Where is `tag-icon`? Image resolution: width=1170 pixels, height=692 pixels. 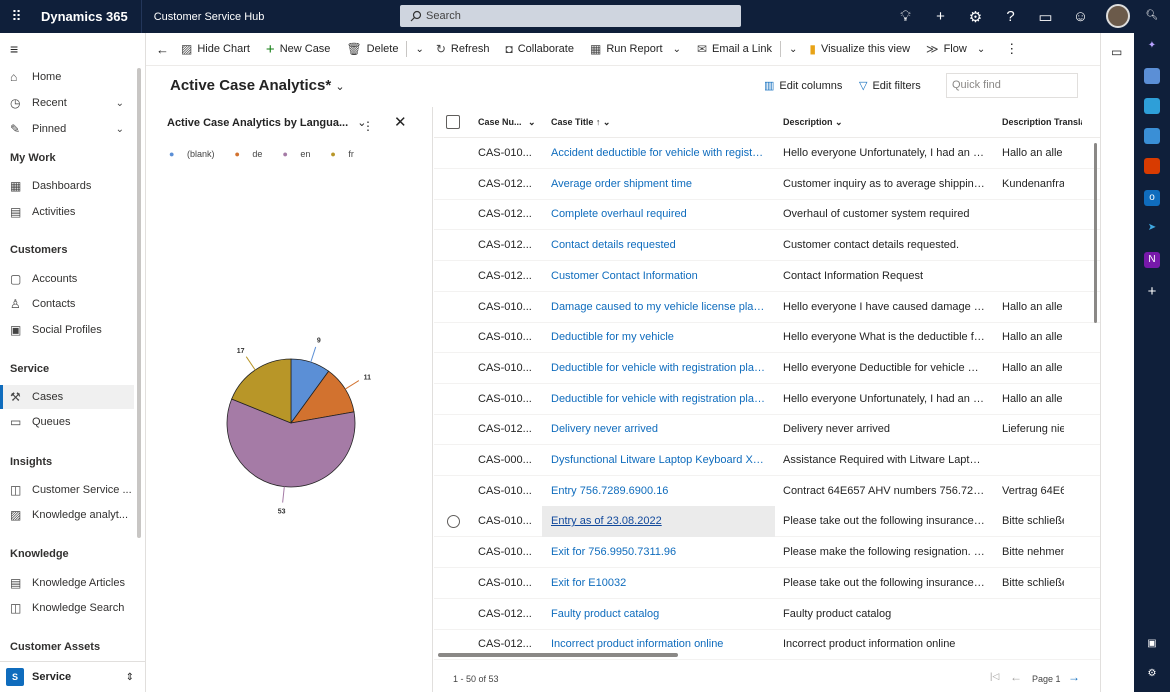
tag-icon is located at coordinates (1152, 76).